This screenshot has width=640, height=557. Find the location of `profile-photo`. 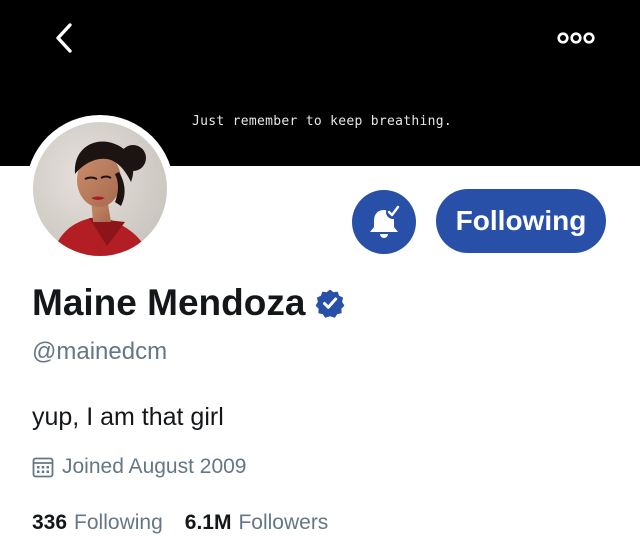

profile-photo is located at coordinates (100, 189).